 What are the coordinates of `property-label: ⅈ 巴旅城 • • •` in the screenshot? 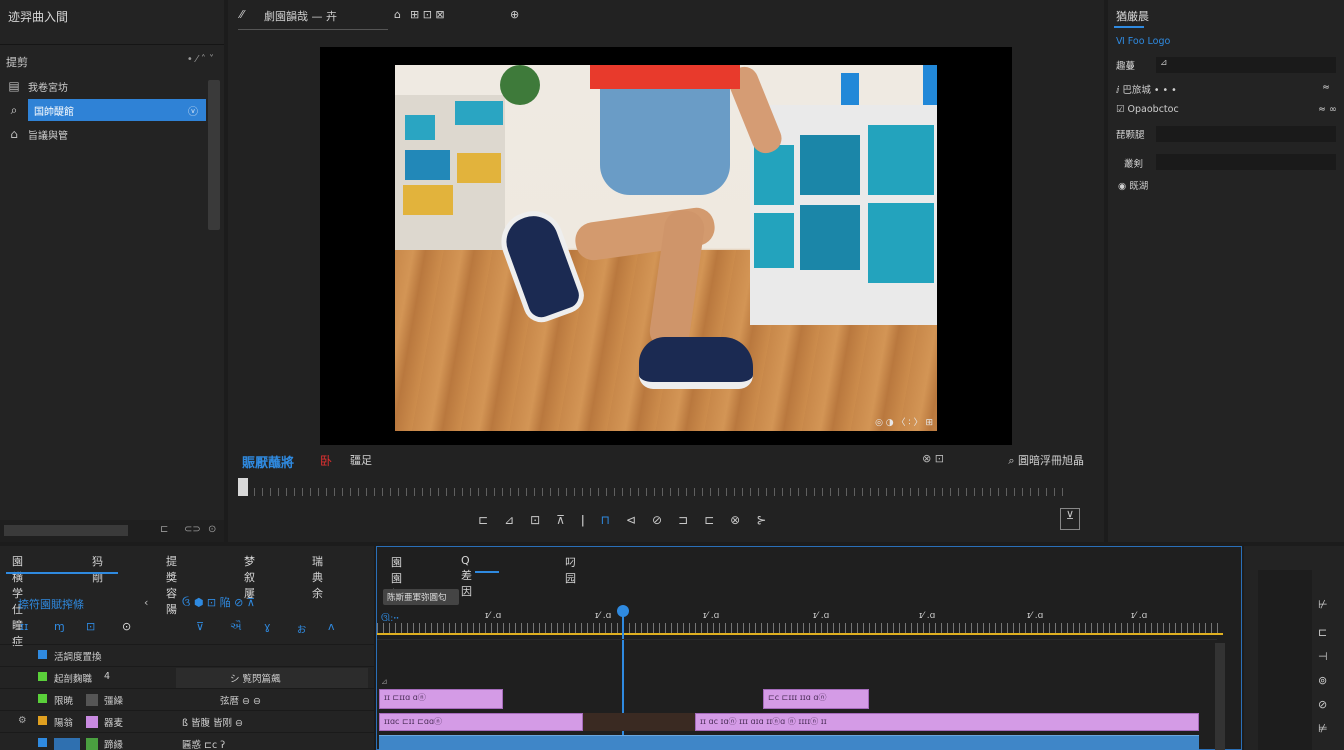 It's located at (1146, 90).